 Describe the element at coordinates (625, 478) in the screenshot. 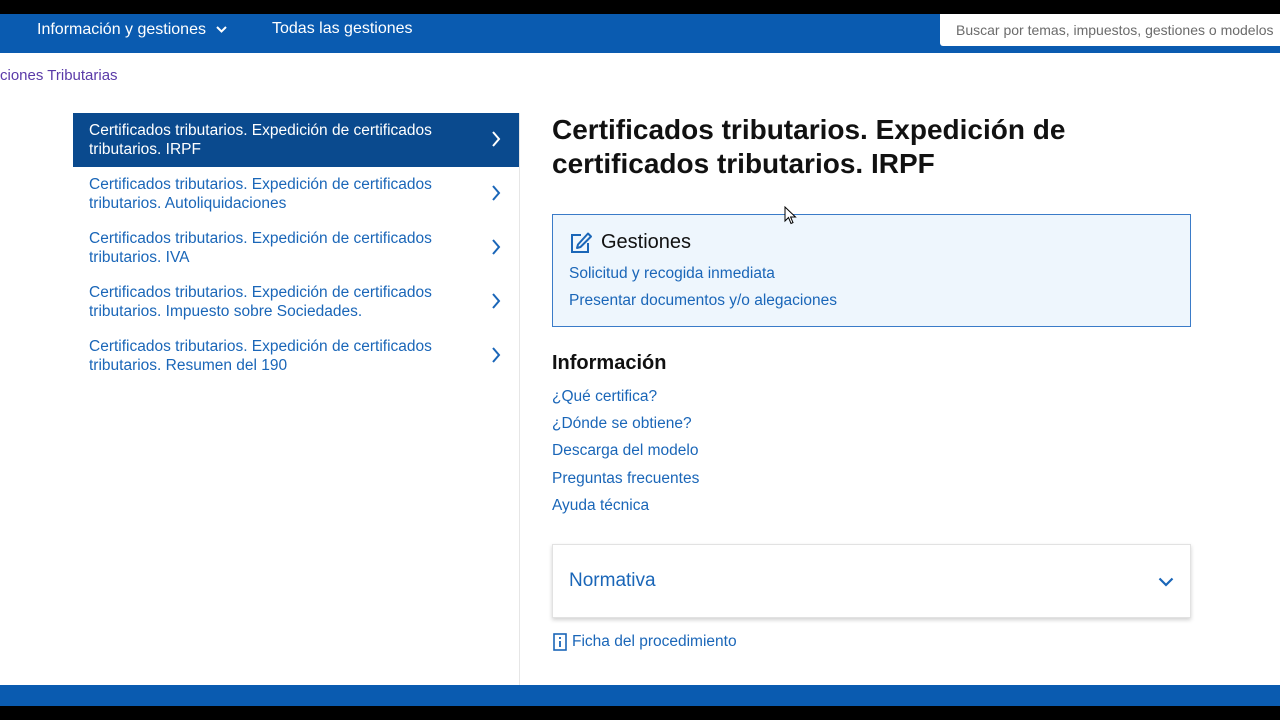

I see `link-preguntas-frecuentes: Preguntas frecuentes` at that location.